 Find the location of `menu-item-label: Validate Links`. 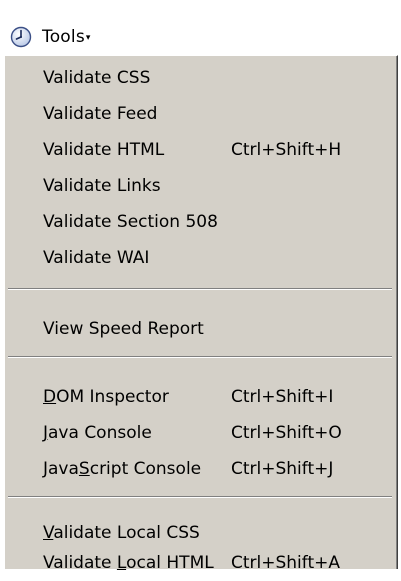

menu-item-label: Validate Links is located at coordinates (102, 186).